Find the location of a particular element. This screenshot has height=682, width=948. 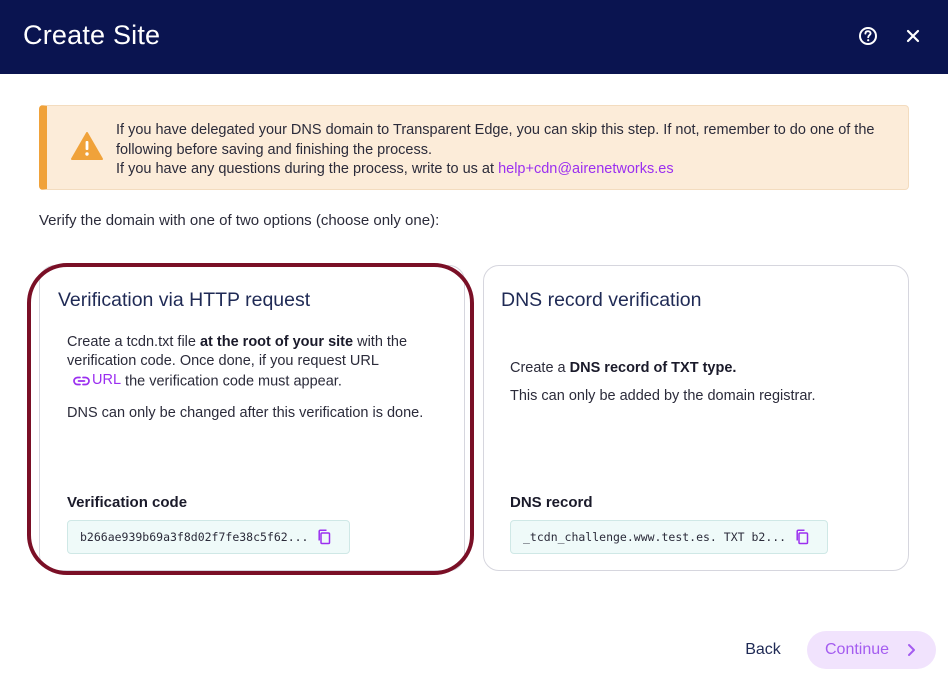

dns-text-bold: DNS record of TXT type. is located at coordinates (653, 368).